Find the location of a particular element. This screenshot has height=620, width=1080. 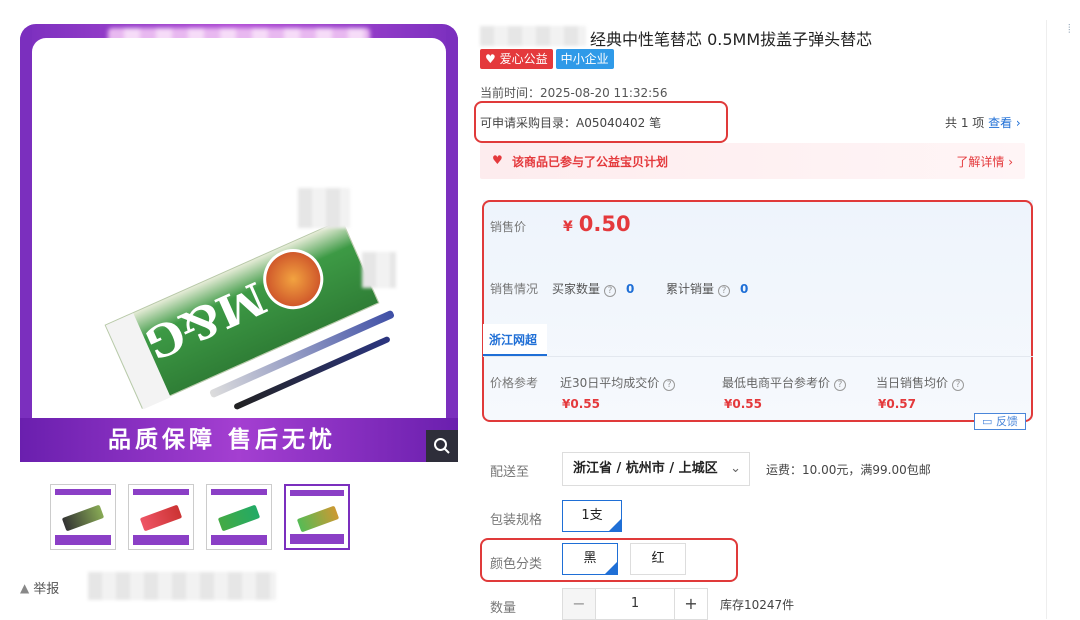

buyers-count: 买家数量? 0 is located at coordinates (593, 288).